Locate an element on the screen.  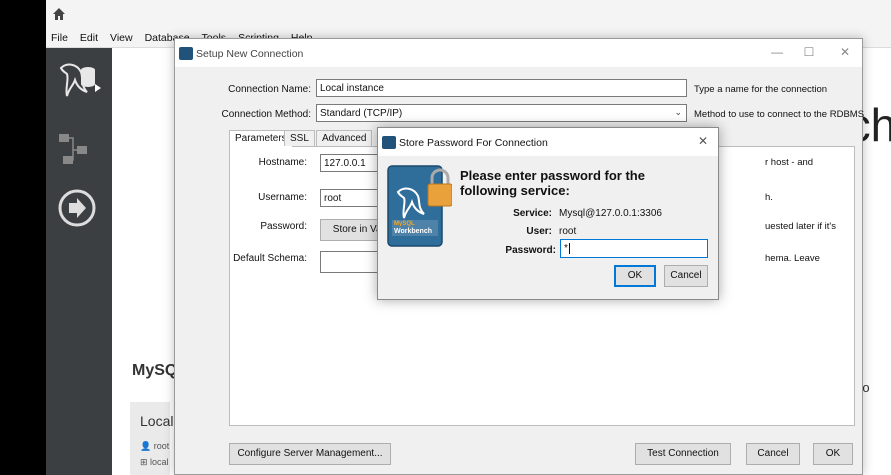
maximize-button: ☐ is located at coordinates (809, 52).